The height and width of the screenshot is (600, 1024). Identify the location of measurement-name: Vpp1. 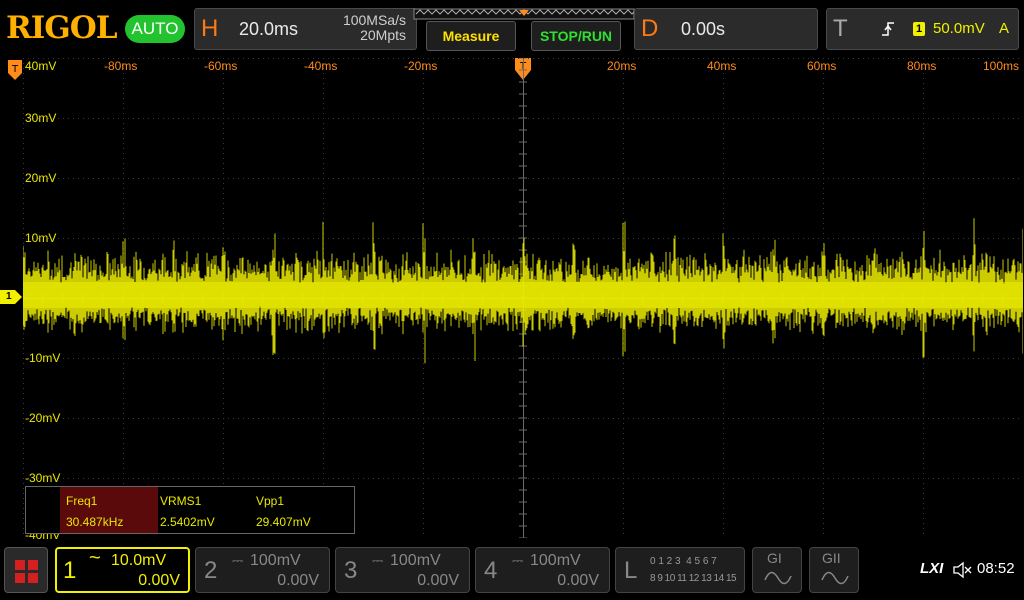
(270, 501).